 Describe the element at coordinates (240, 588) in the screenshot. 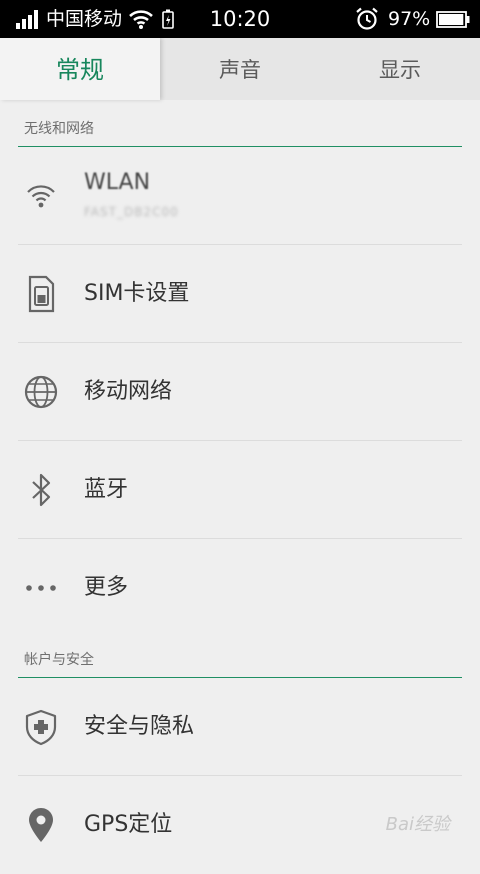

I see `settings-item-more: 更多` at that location.